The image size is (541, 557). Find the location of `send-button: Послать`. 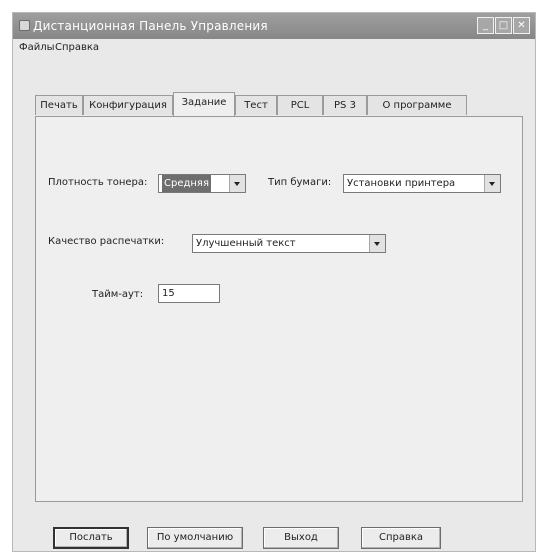

send-button: Послать is located at coordinates (91, 538).